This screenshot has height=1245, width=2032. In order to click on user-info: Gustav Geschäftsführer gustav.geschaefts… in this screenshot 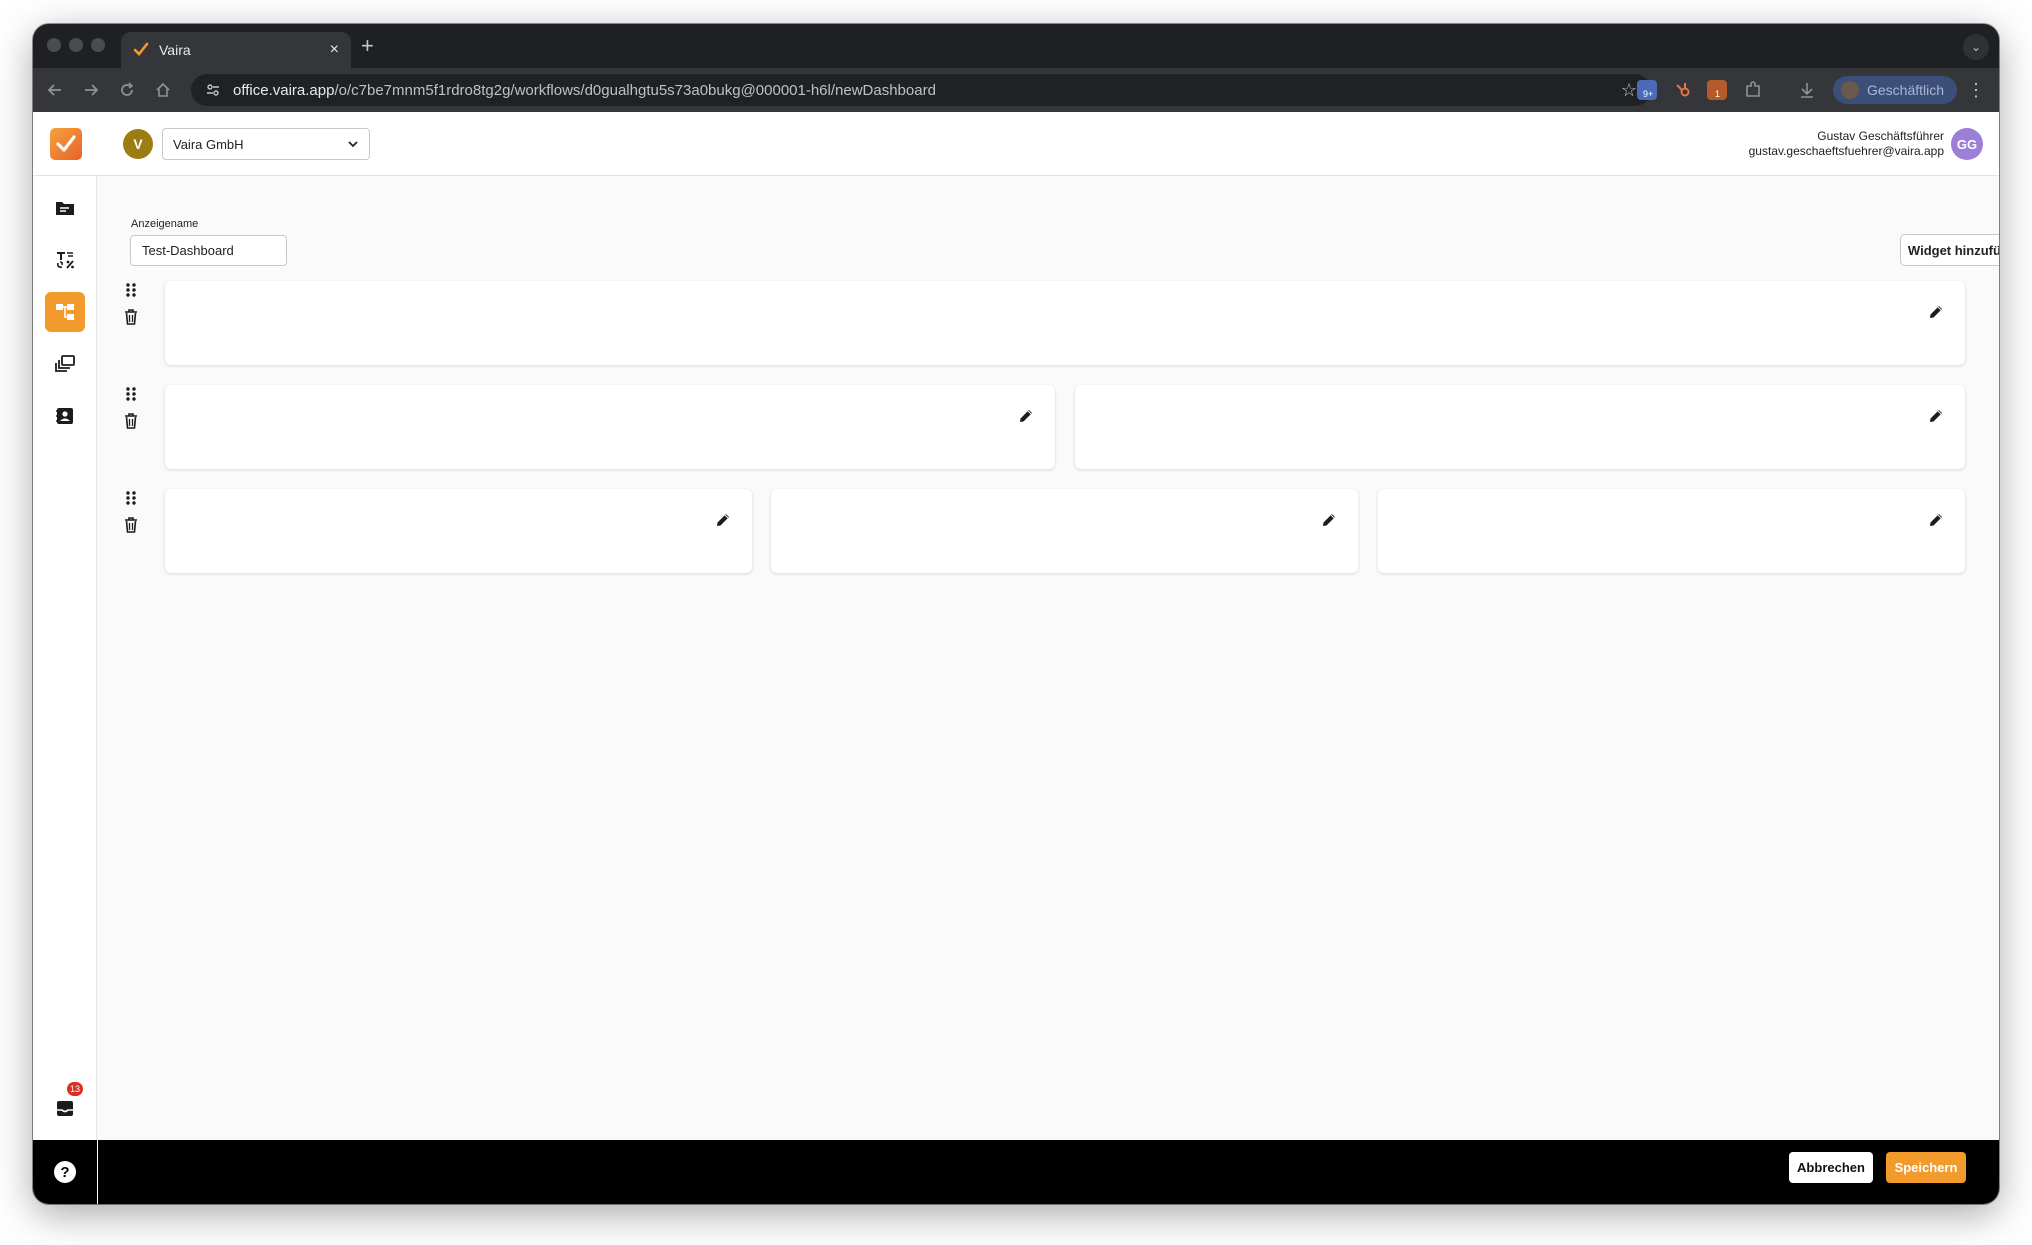, I will do `click(1846, 144)`.